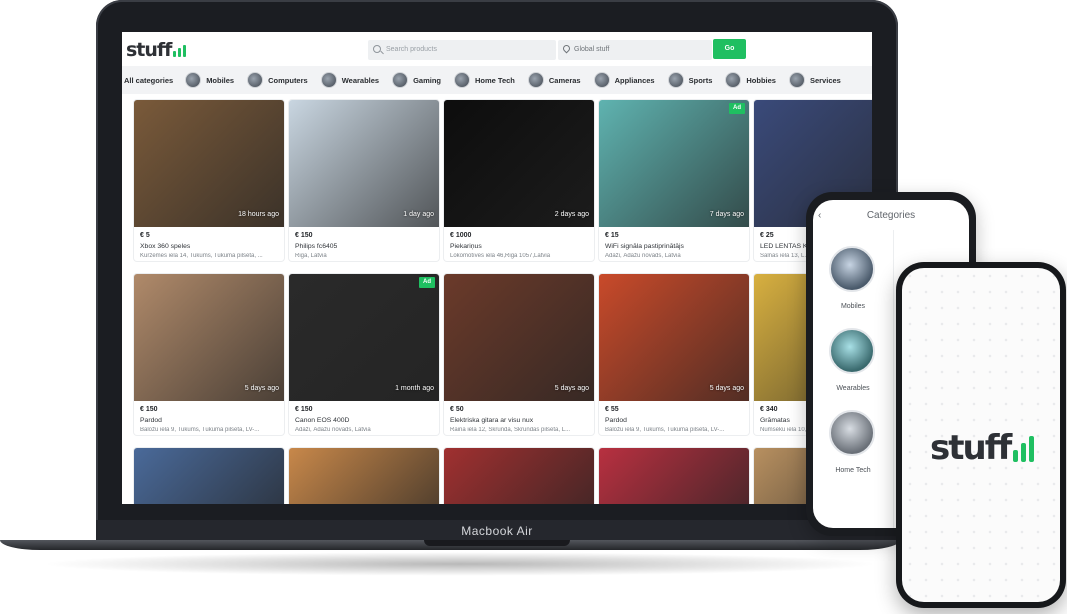 This screenshot has height=614, width=1067. I want to click on category-label: Home Tech, so click(853, 470).